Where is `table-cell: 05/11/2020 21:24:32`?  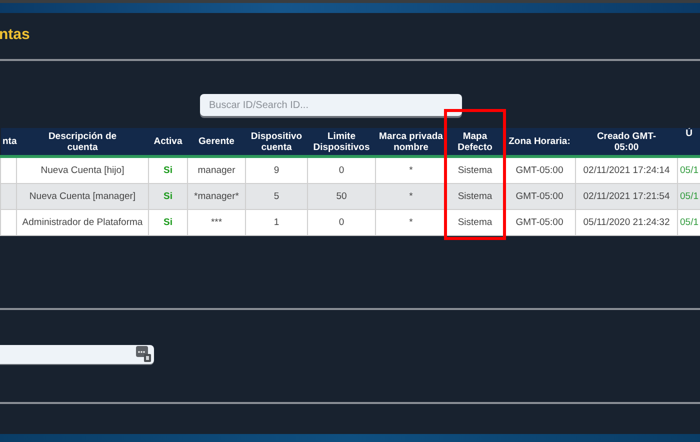
table-cell: 05/11/2020 21:24:32 is located at coordinates (627, 223).